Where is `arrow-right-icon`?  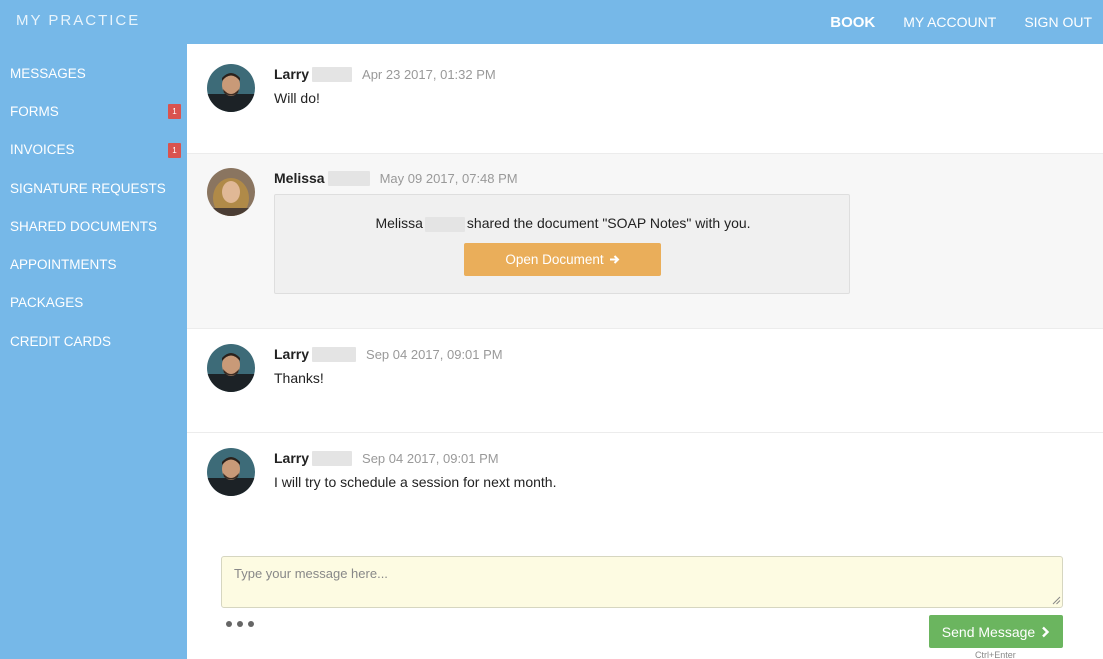 arrow-right-icon is located at coordinates (614, 259).